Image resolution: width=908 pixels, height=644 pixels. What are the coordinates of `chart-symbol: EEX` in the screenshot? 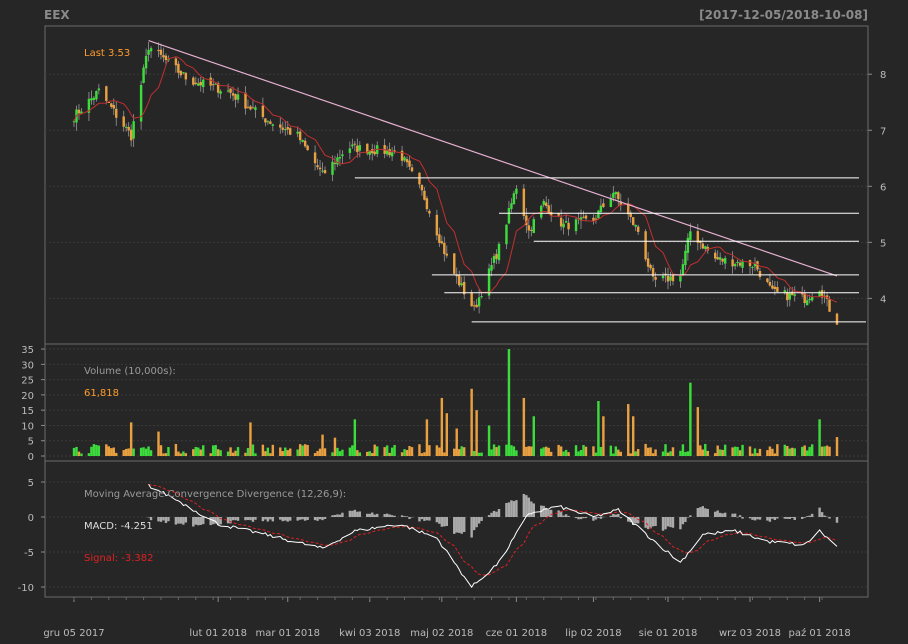 It's located at (57, 15).